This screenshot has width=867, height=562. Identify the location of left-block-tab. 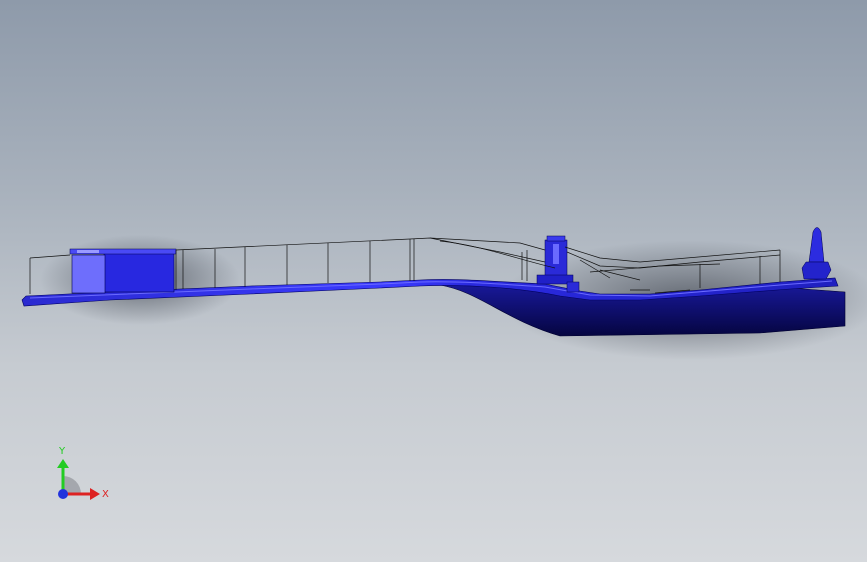
(88, 251).